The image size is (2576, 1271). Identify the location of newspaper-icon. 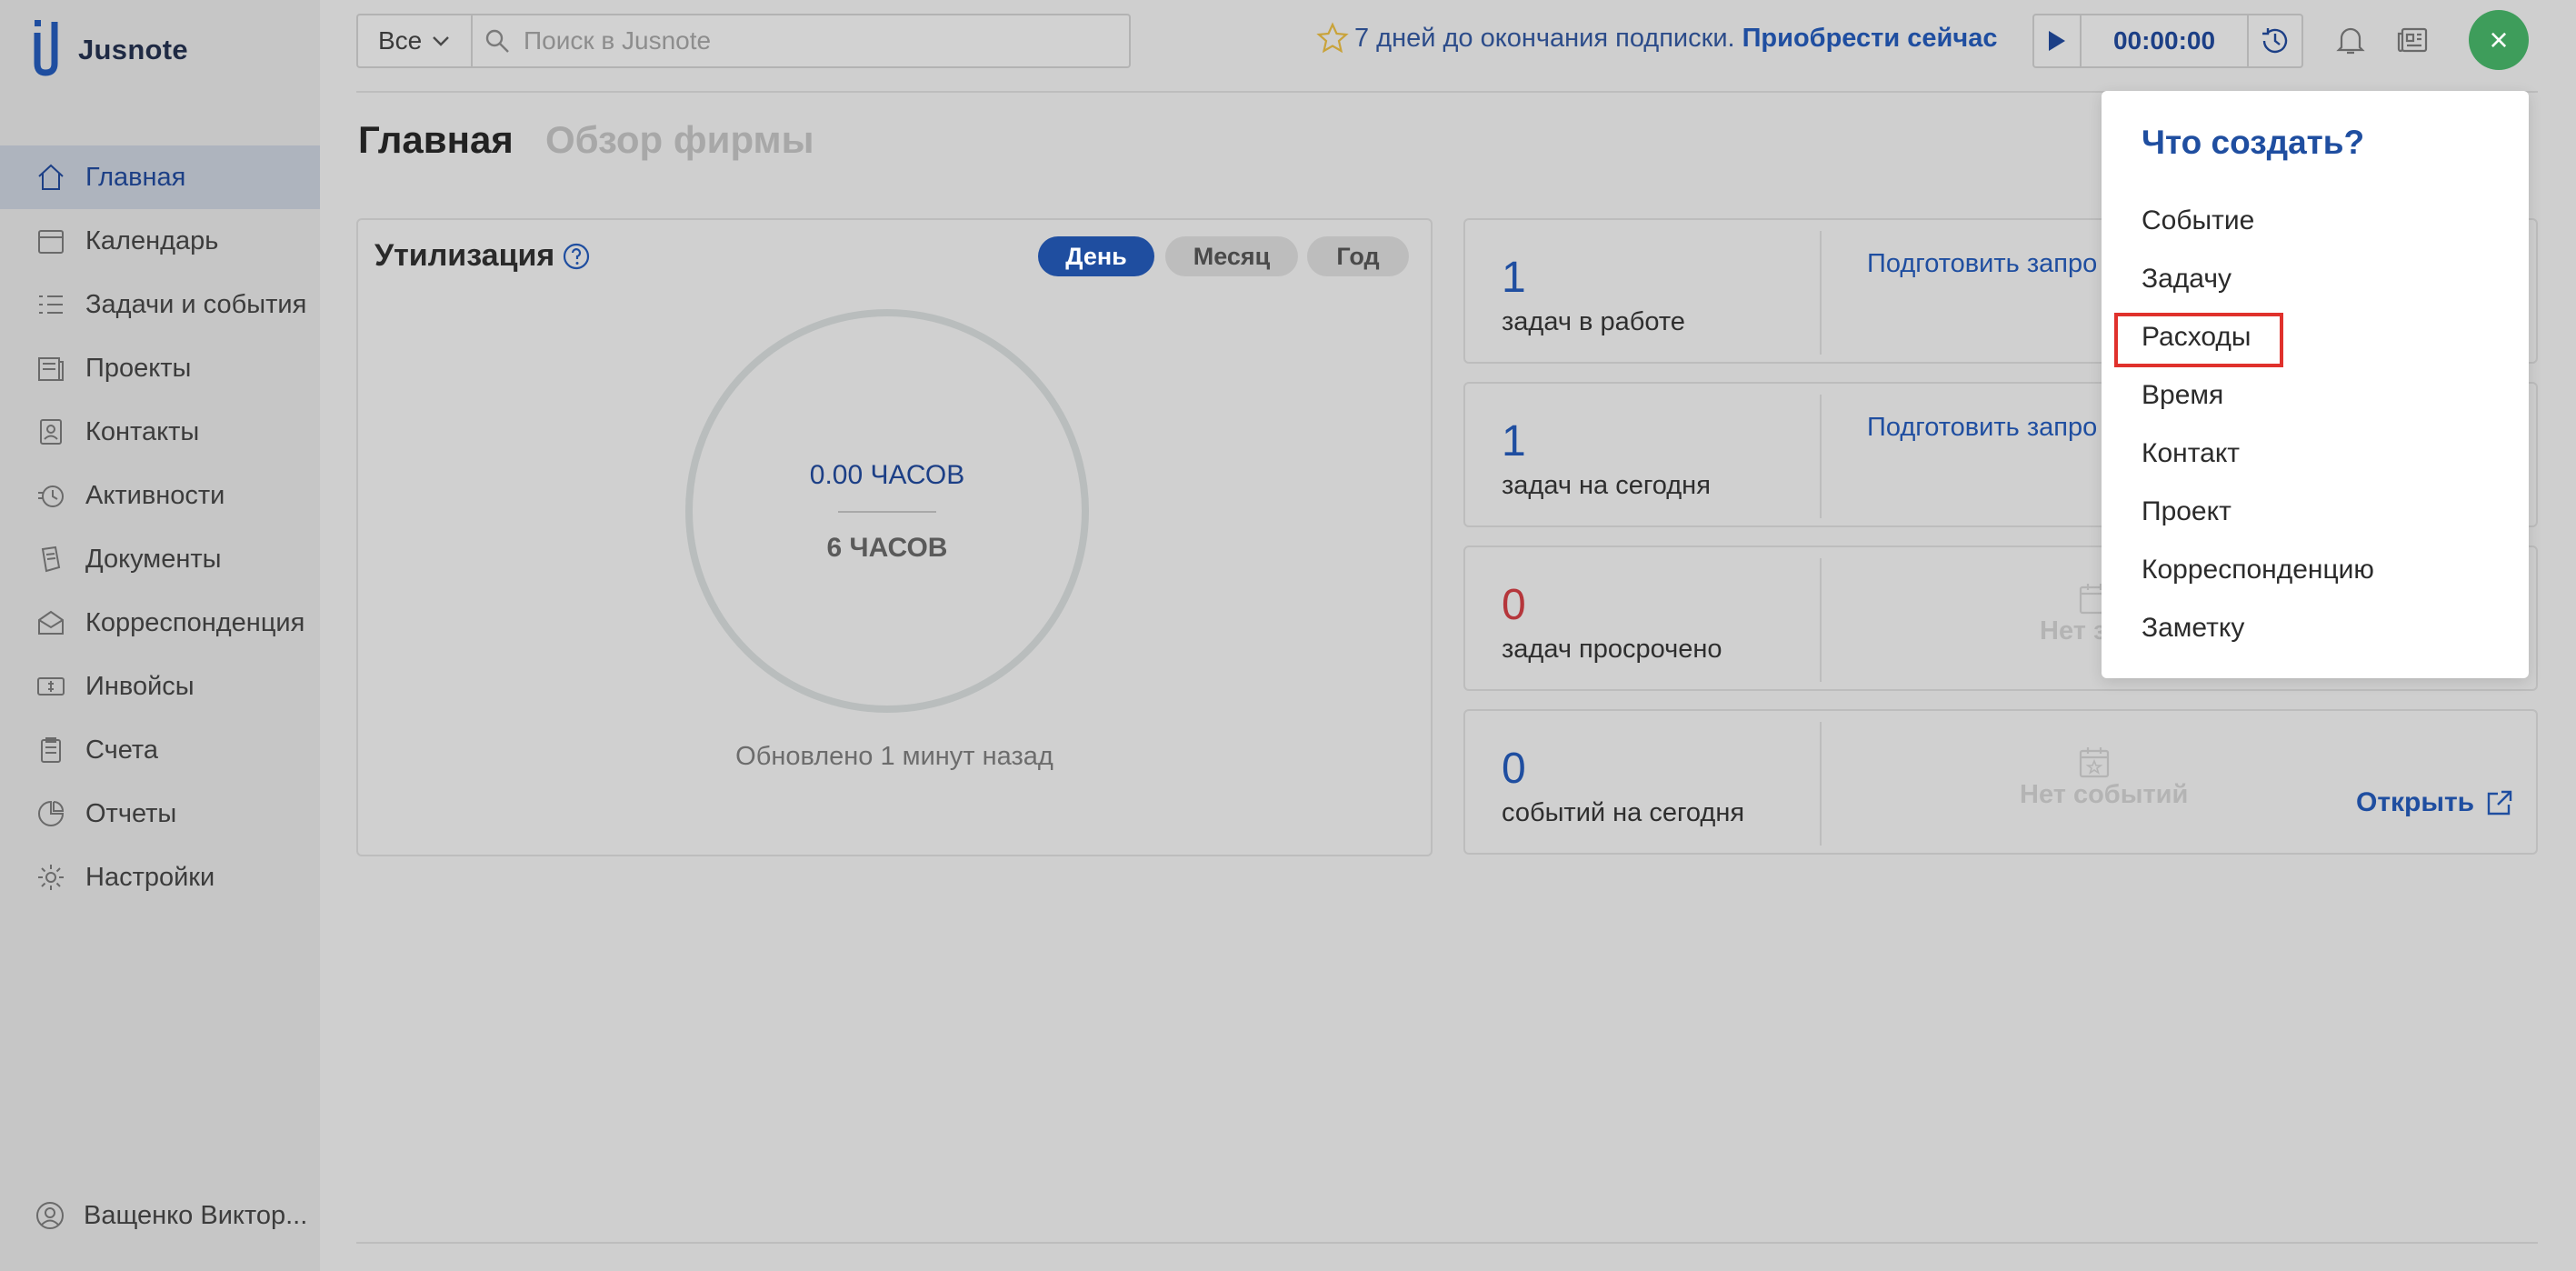
(2412, 40).